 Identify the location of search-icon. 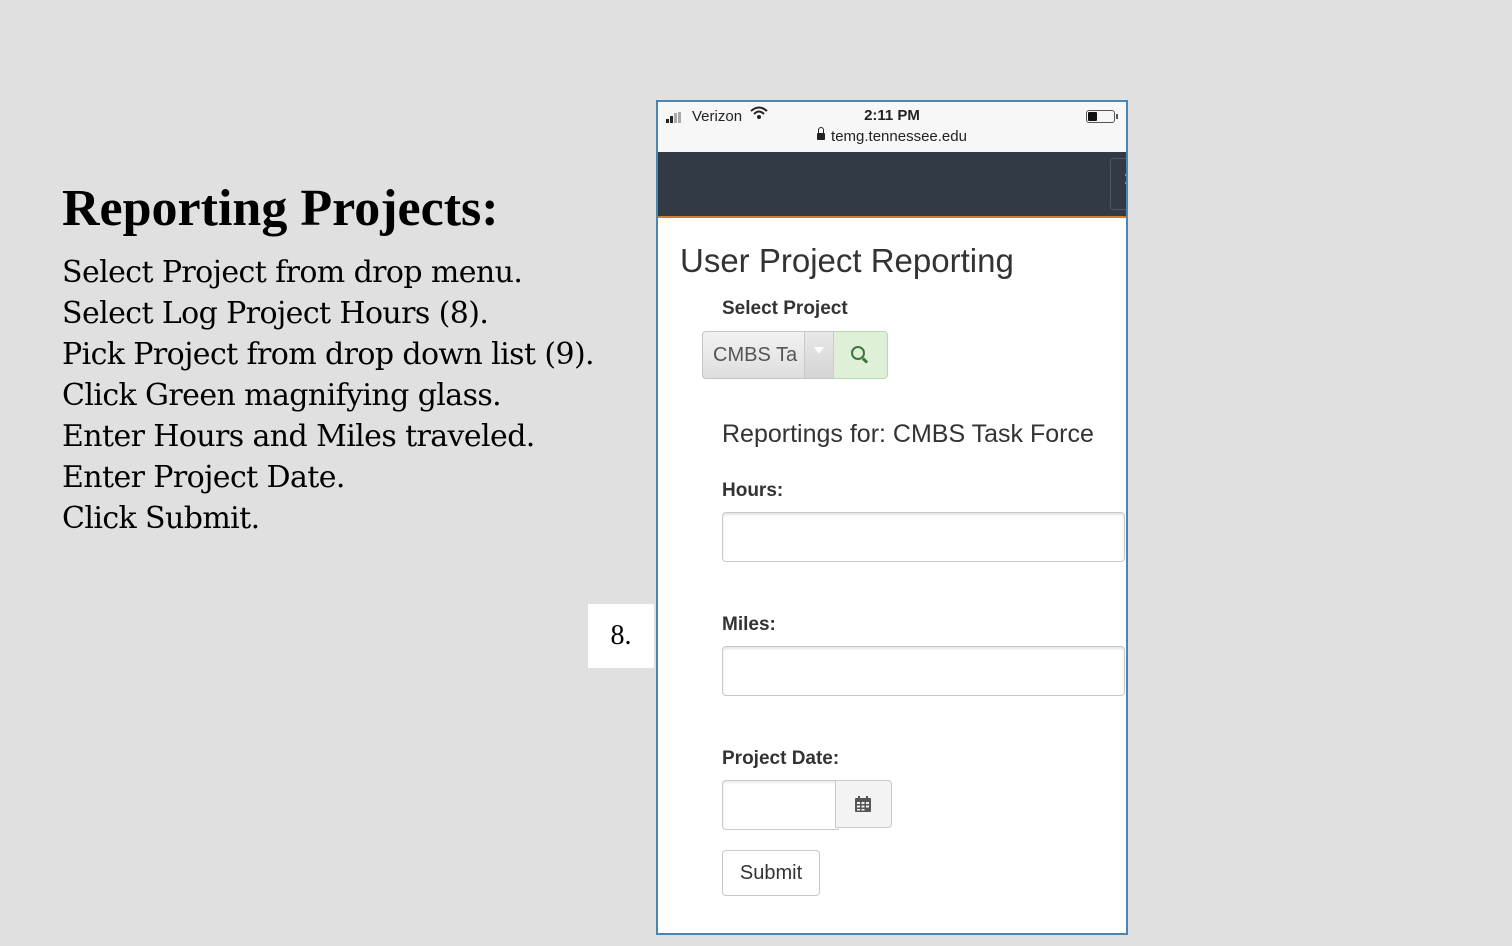
(858, 353).